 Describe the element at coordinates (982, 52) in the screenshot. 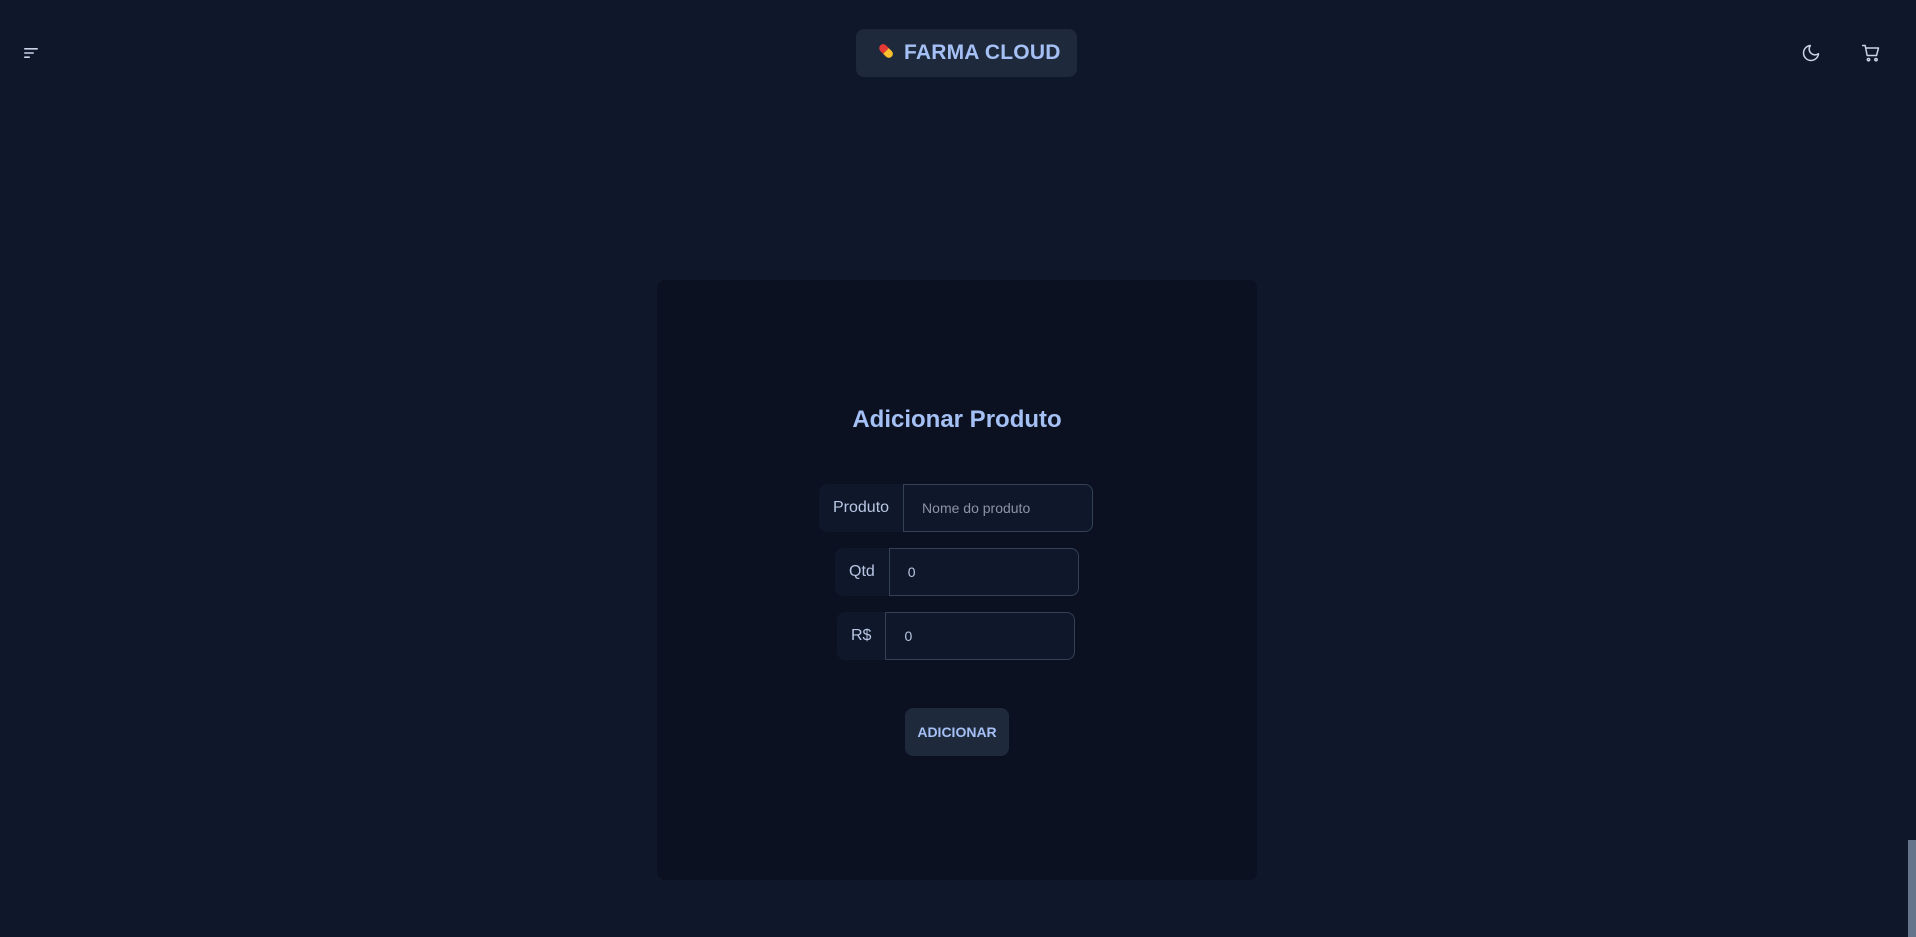

I see `brand-name: FARMA CLOUD` at that location.